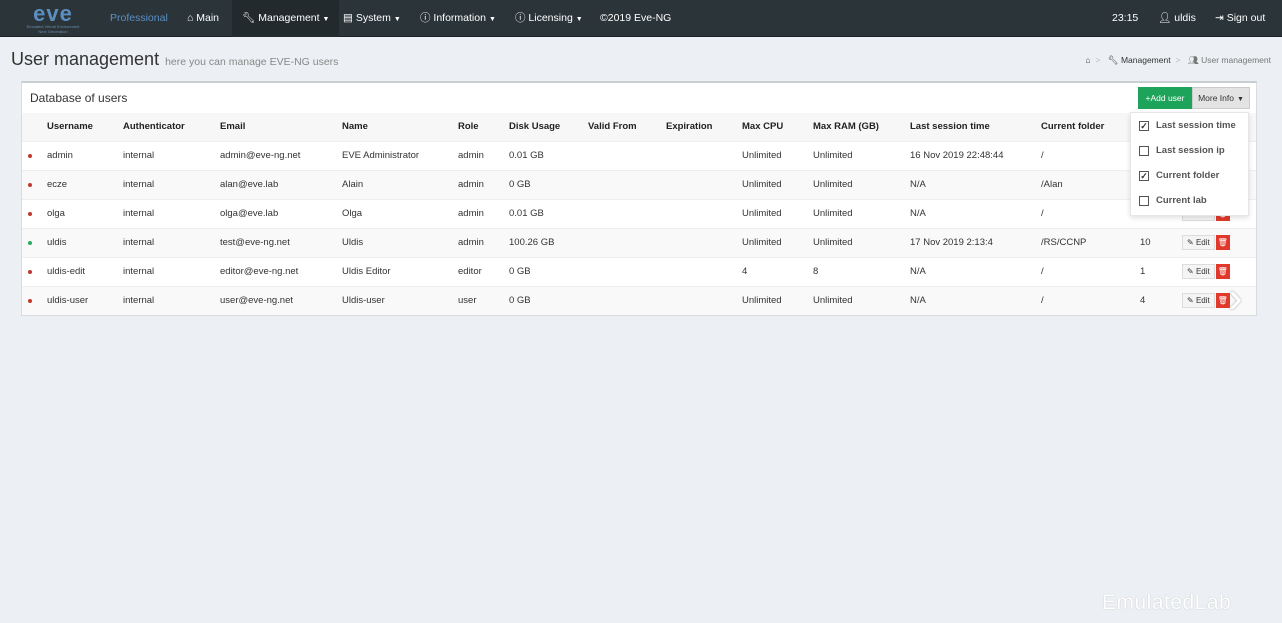 This screenshot has width=1282, height=623. Describe the element at coordinates (861, 127) in the screenshot. I see `column-header: Max RAM (GB)` at that location.